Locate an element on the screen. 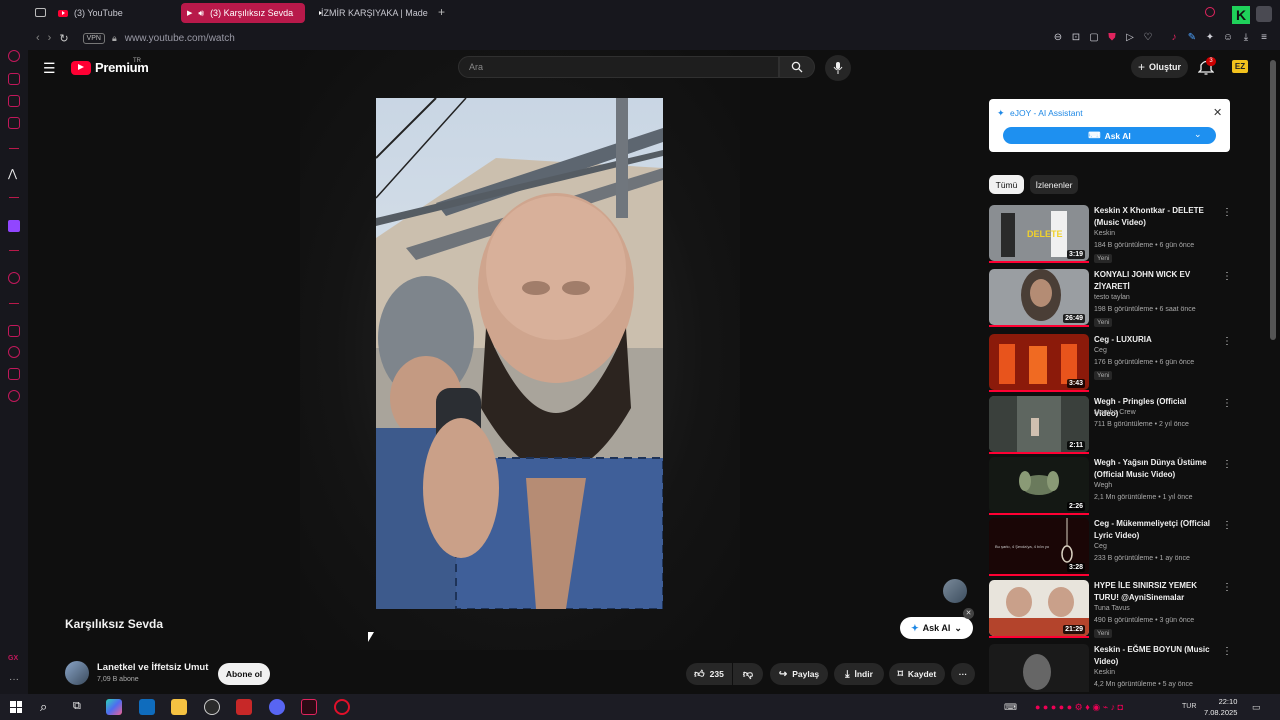 The width and height of the screenshot is (1280, 720). rec-channel: Tuna Tavus is located at coordinates (1112, 608).